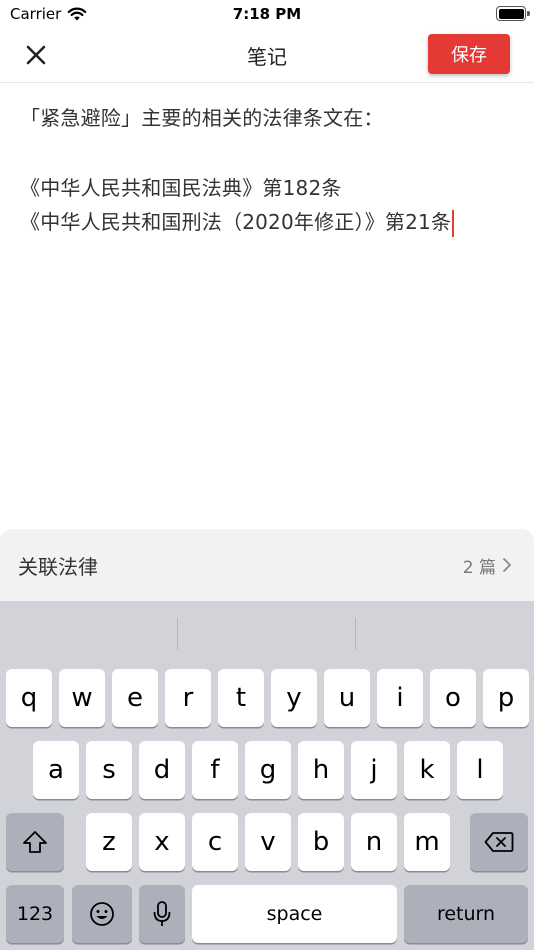 The image size is (534, 950). Describe the element at coordinates (267, 14) in the screenshot. I see `status-bar: Carrier 7:18 PM` at that location.